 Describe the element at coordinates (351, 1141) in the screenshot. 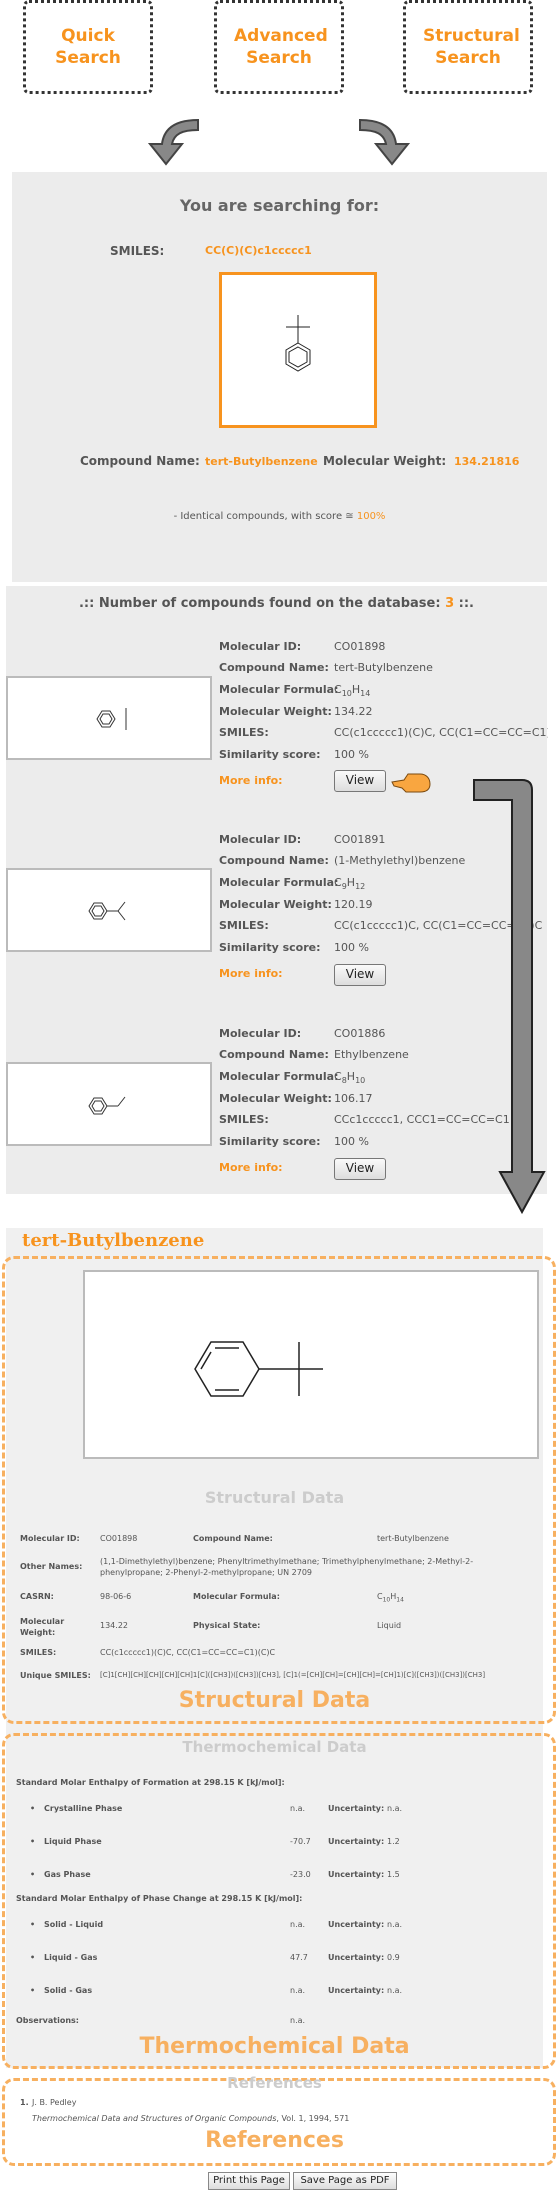

I see `result-3-score: 100 %` at that location.